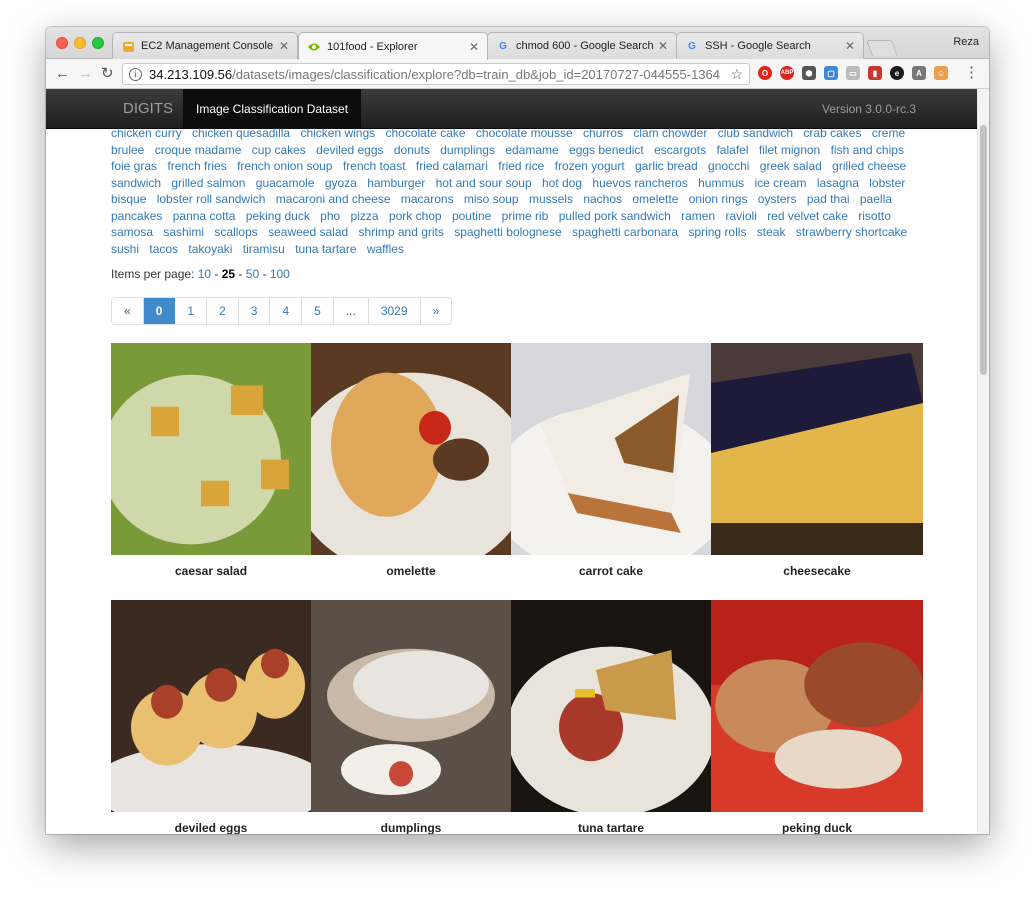 The height and width of the screenshot is (900, 1035). Describe the element at coordinates (125, 249) in the screenshot. I see `category-link: sushi` at that location.